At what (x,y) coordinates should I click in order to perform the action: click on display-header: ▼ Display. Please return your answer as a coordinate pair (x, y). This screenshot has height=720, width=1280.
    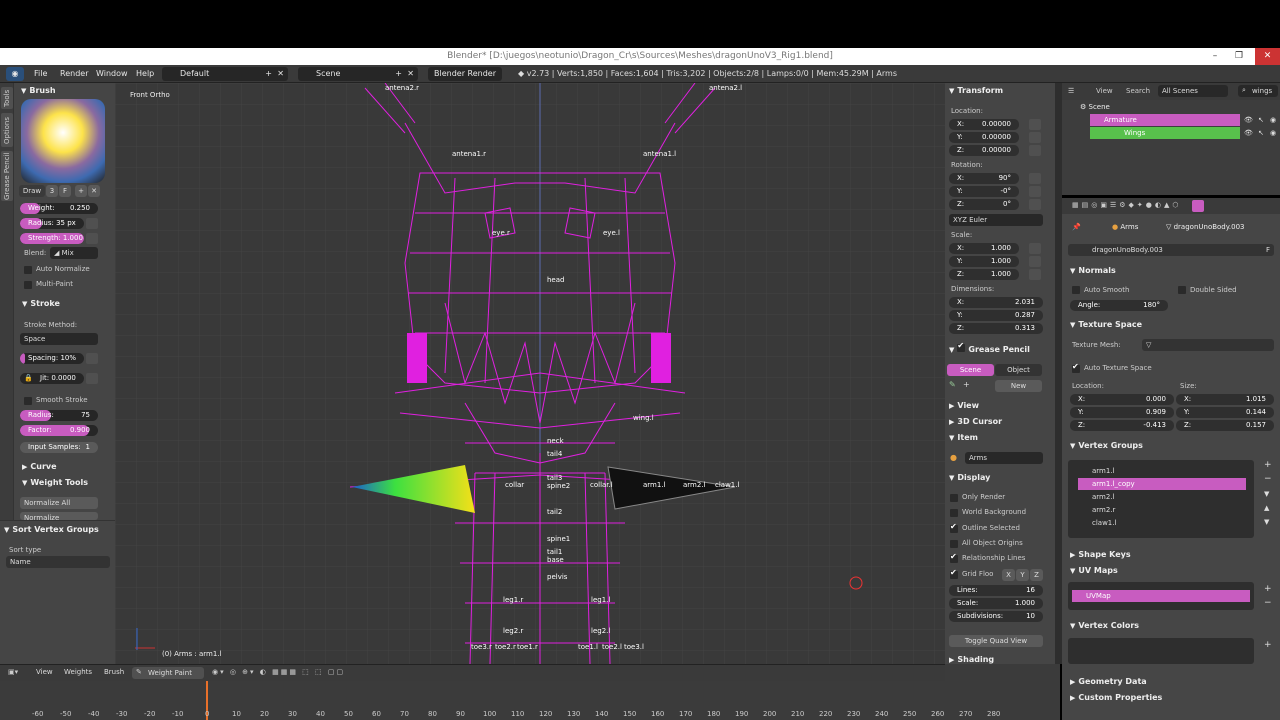
    Looking at the image, I should click on (969, 477).